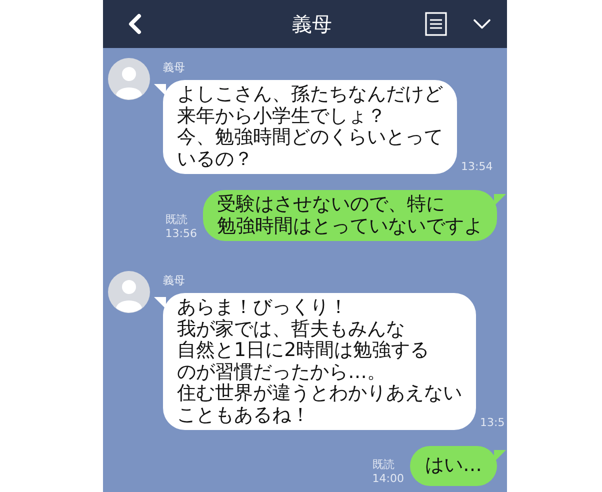 Image resolution: width=602 pixels, height=492 pixels. I want to click on message-text: 受験はさせないので、特に, so click(331, 205).